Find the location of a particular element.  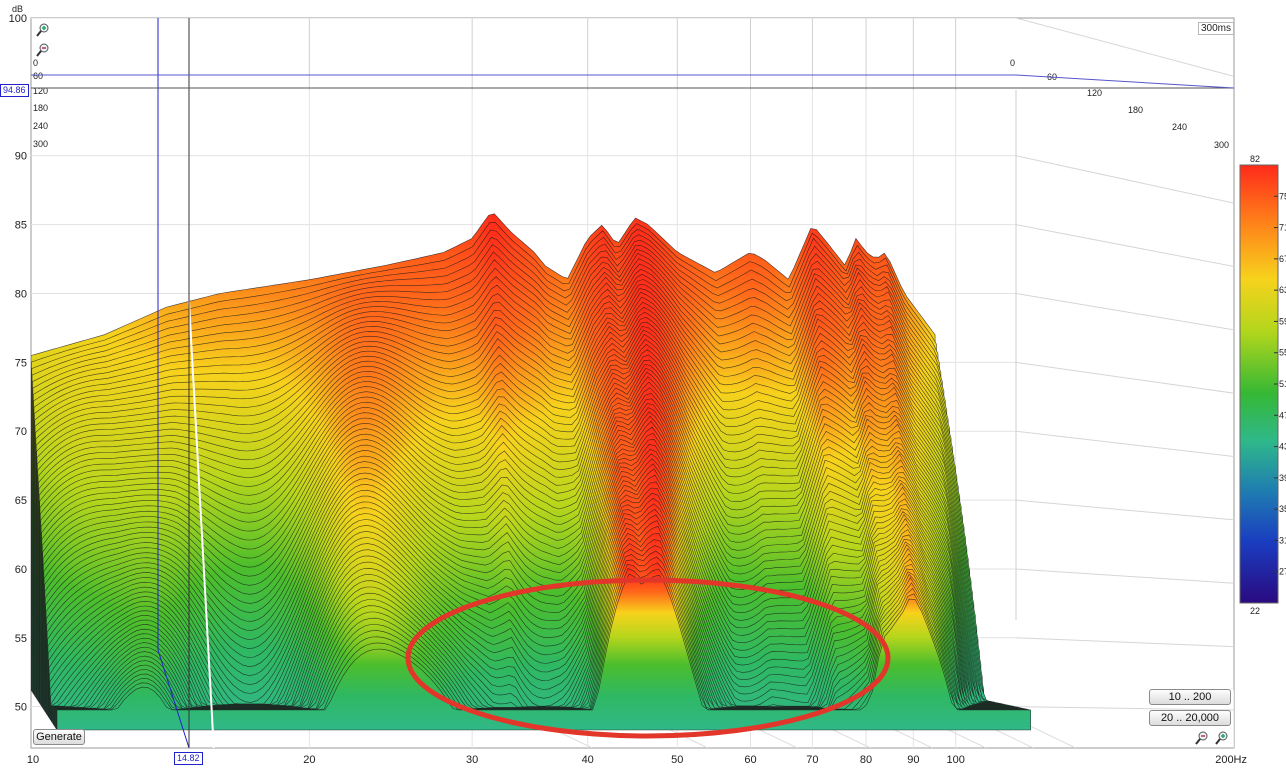

colorbar is located at coordinates (1259, 384).